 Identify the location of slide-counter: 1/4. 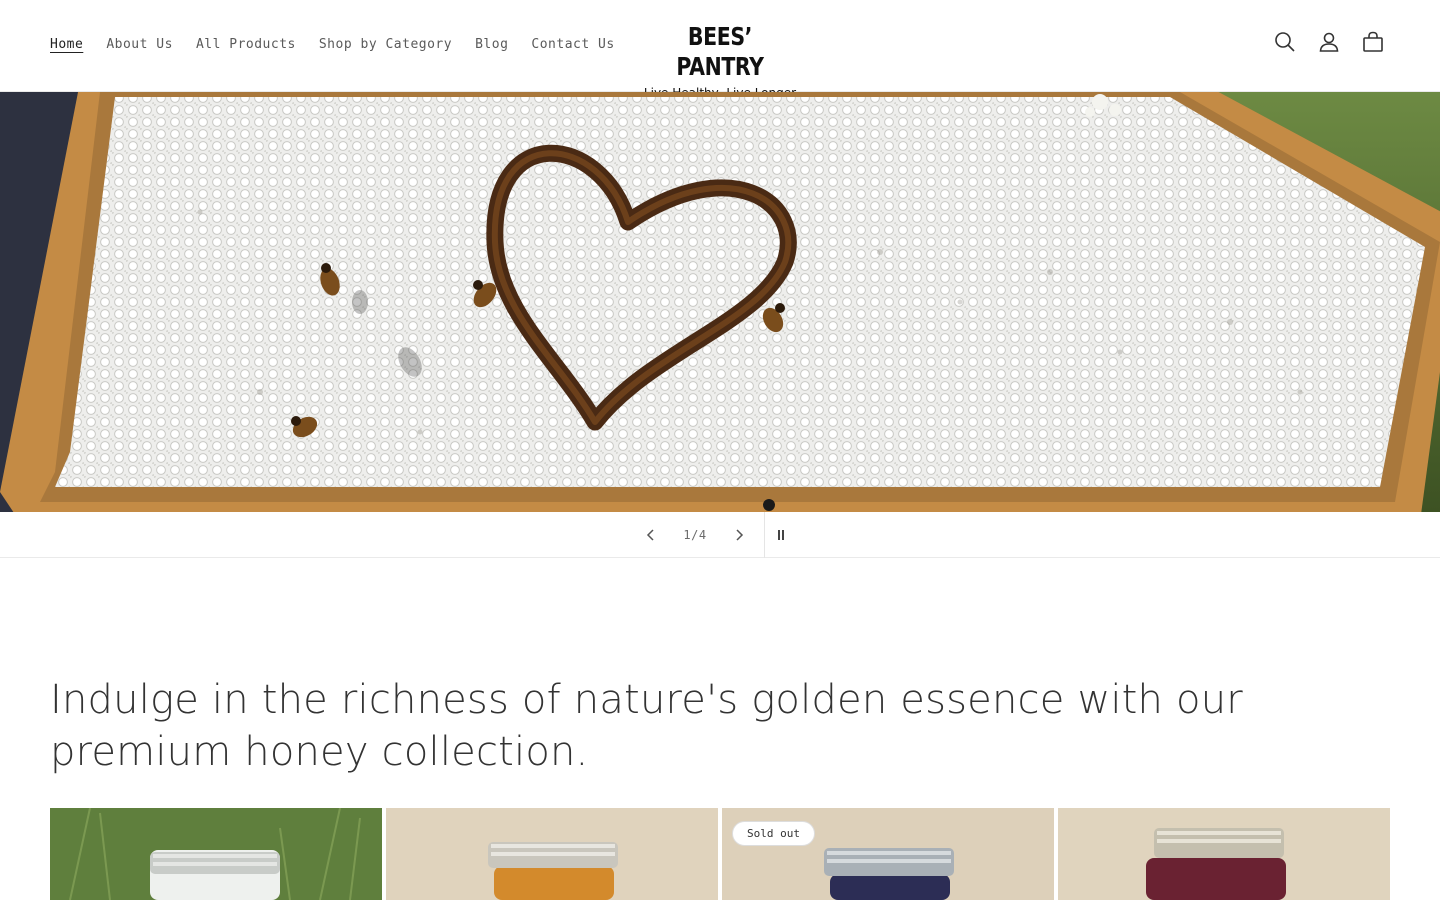
(695, 535).